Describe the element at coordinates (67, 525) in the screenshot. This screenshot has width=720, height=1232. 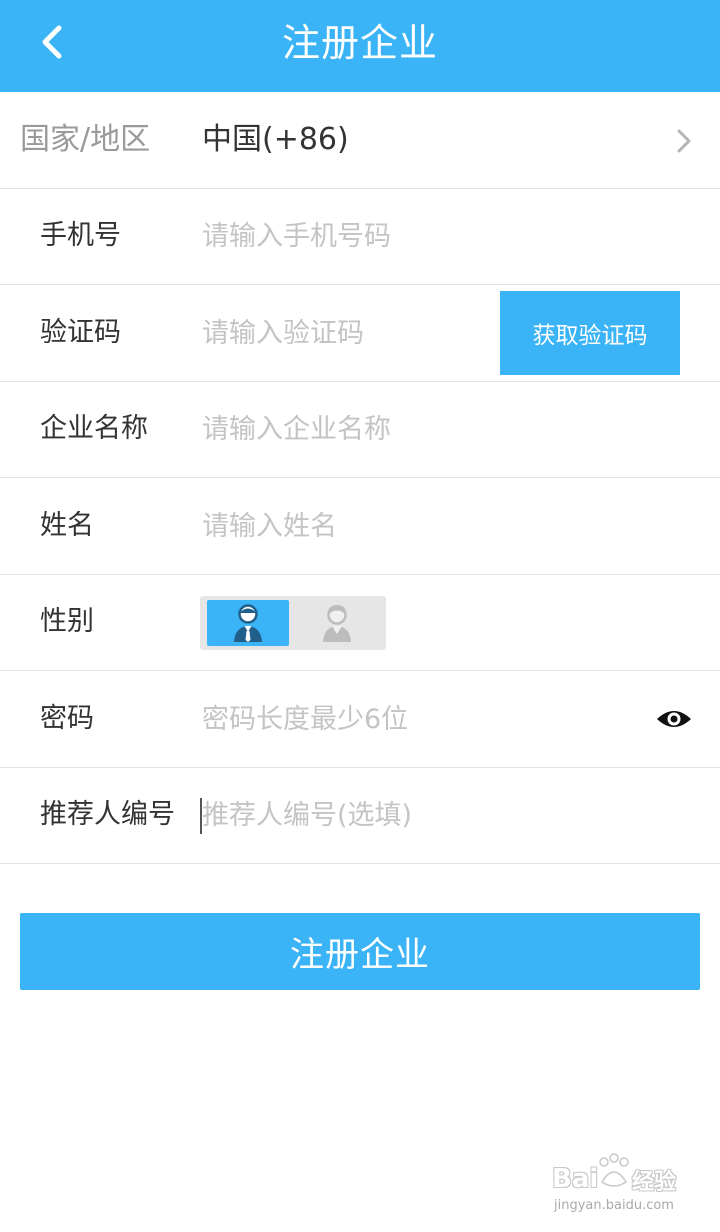
I see `name-label: 姓名` at that location.